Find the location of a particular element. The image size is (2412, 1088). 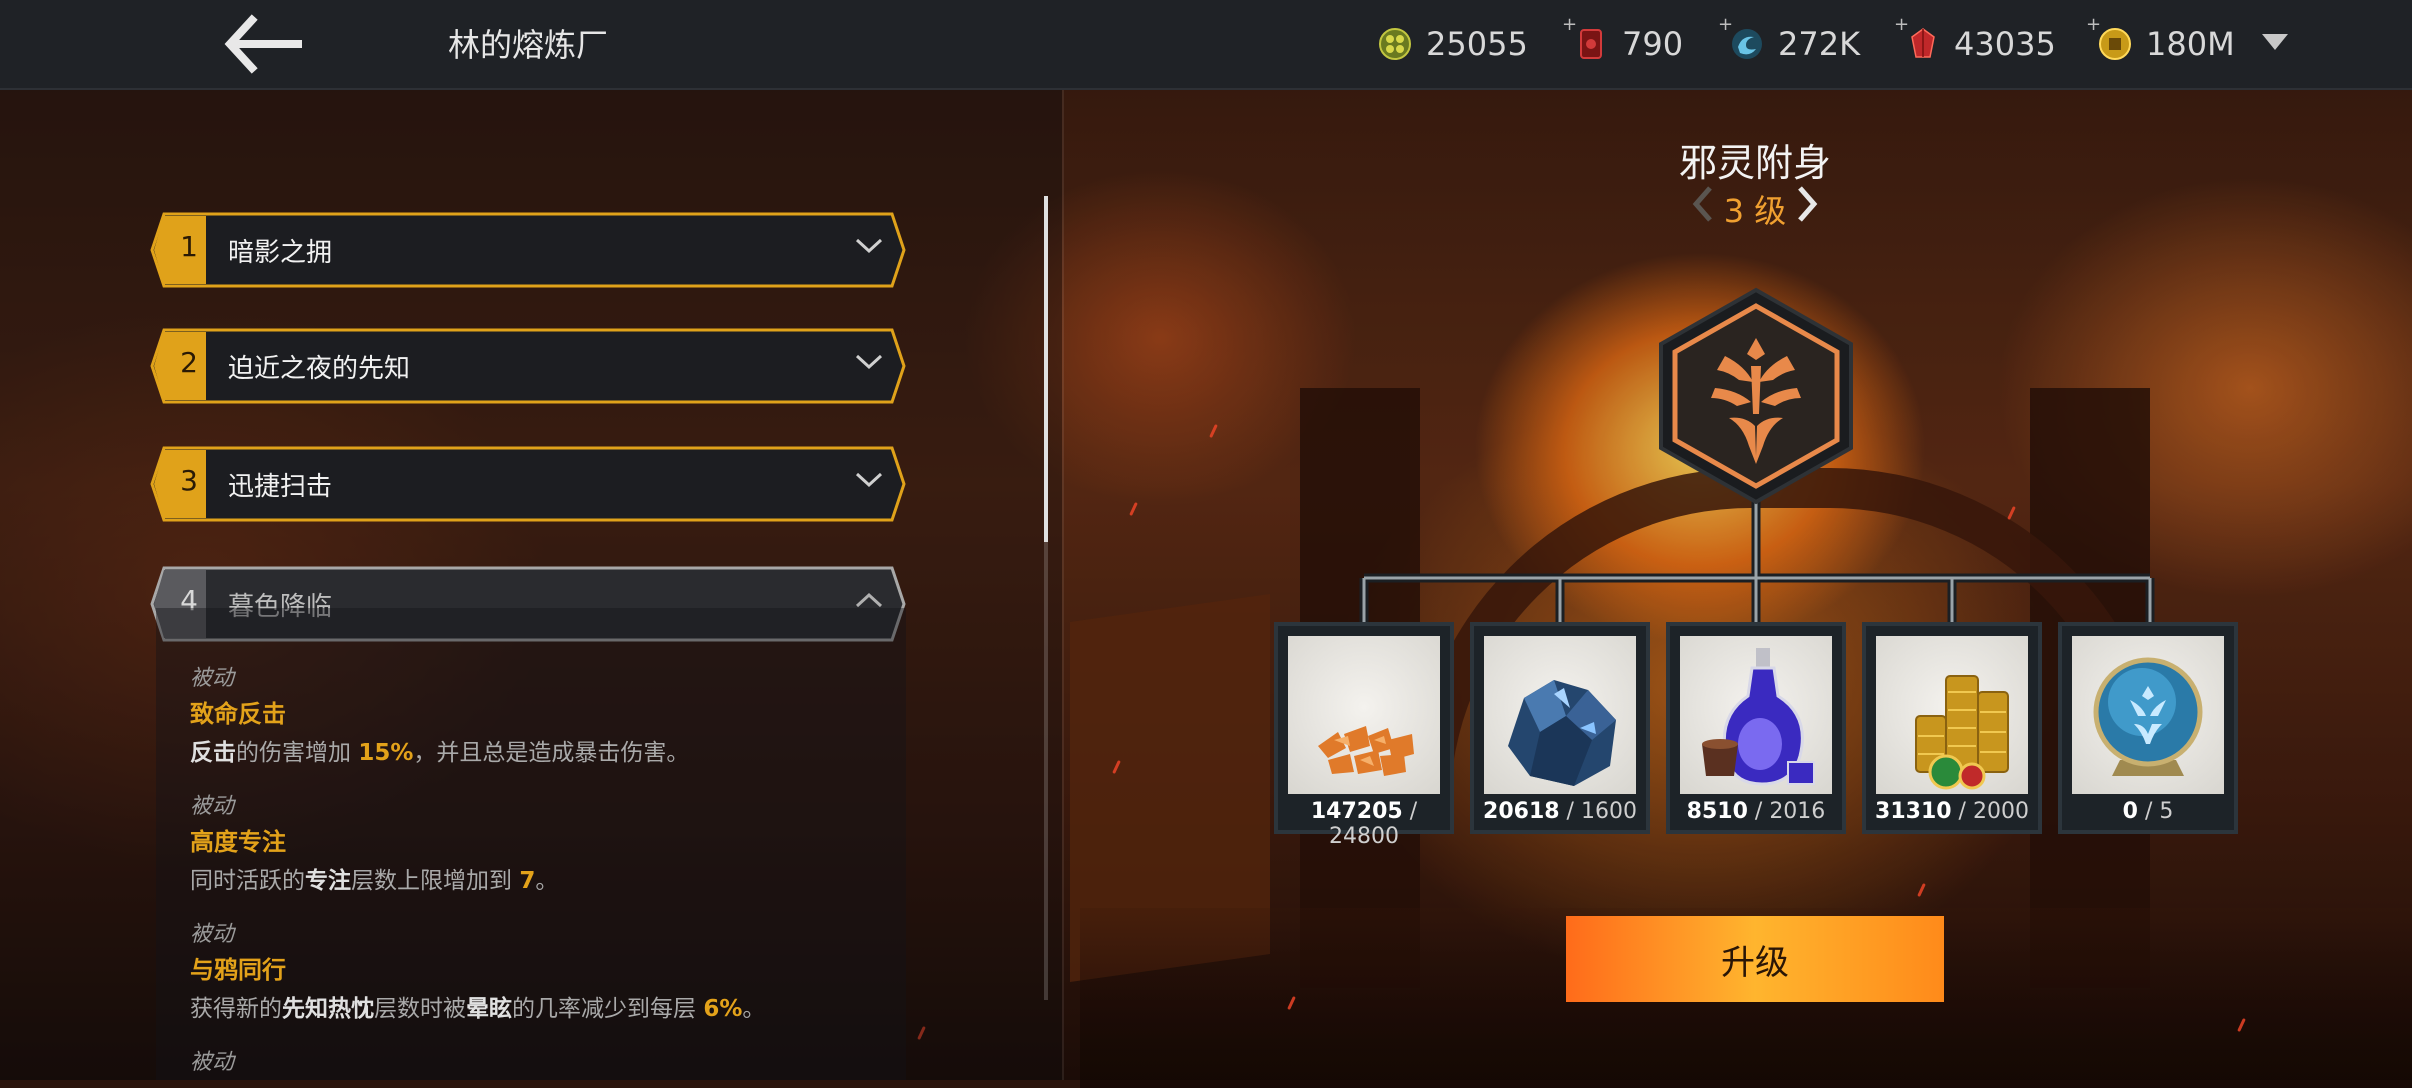

material-count: 147205 / 24800 is located at coordinates (1364, 824).